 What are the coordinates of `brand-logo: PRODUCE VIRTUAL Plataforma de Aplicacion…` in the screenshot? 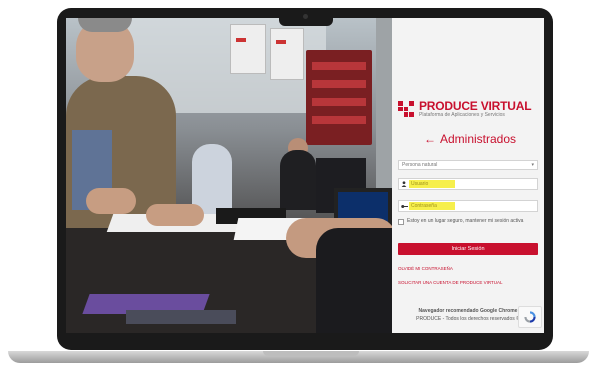 It's located at (470, 109).